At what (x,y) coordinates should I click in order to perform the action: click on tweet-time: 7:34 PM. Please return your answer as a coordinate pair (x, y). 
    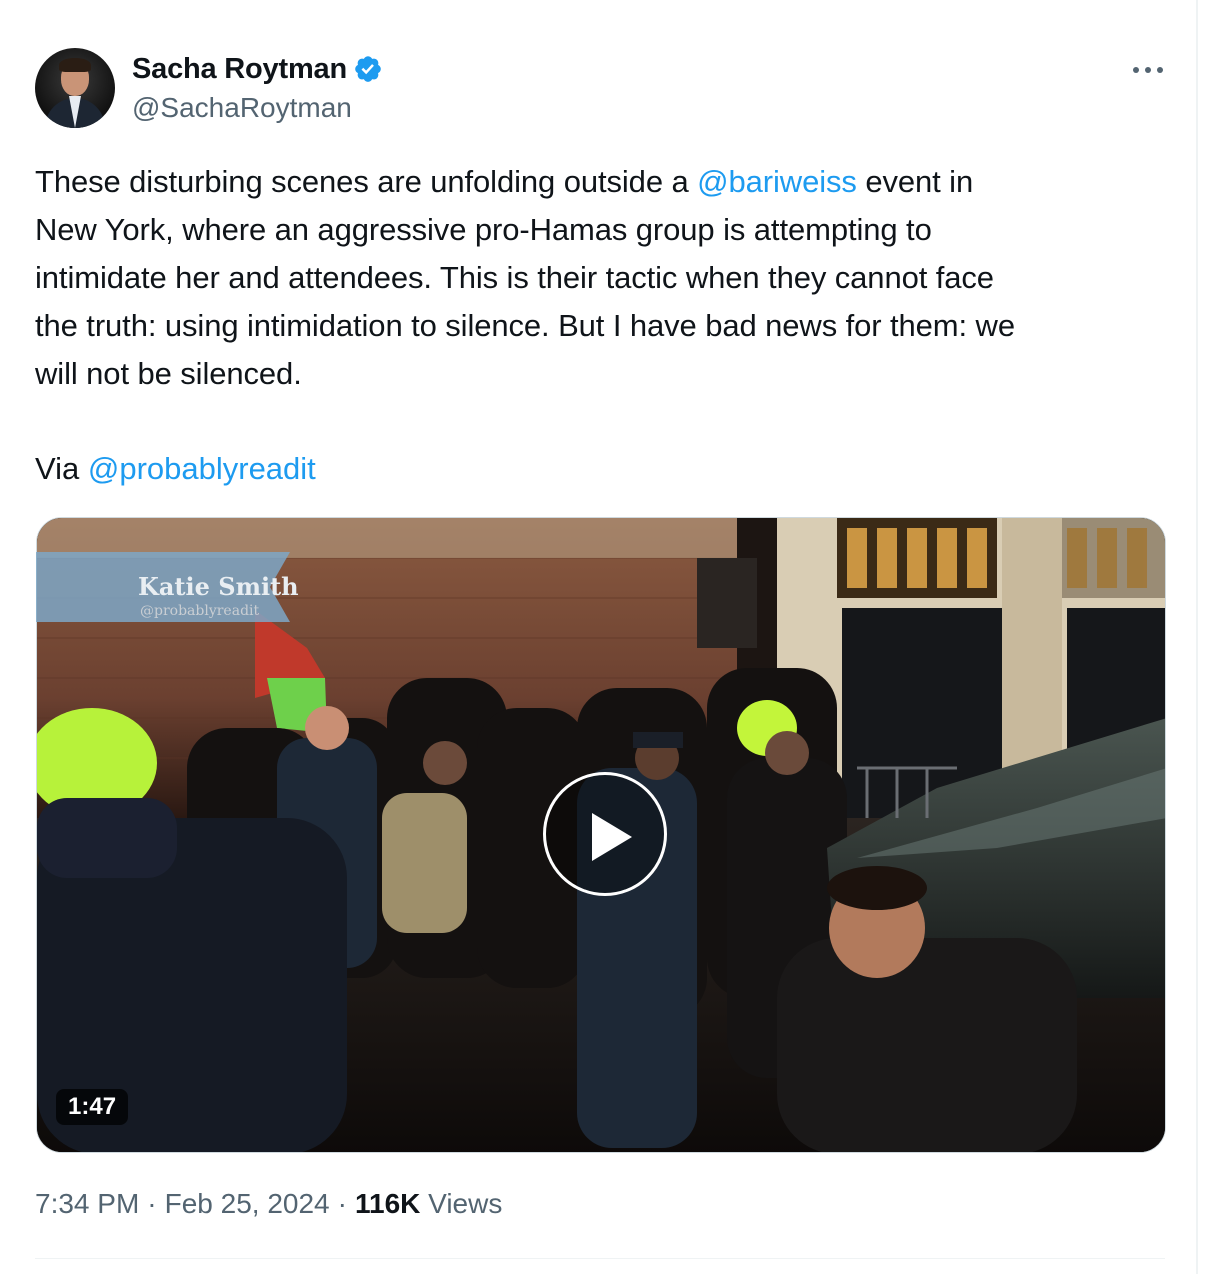
    Looking at the image, I should click on (87, 1203).